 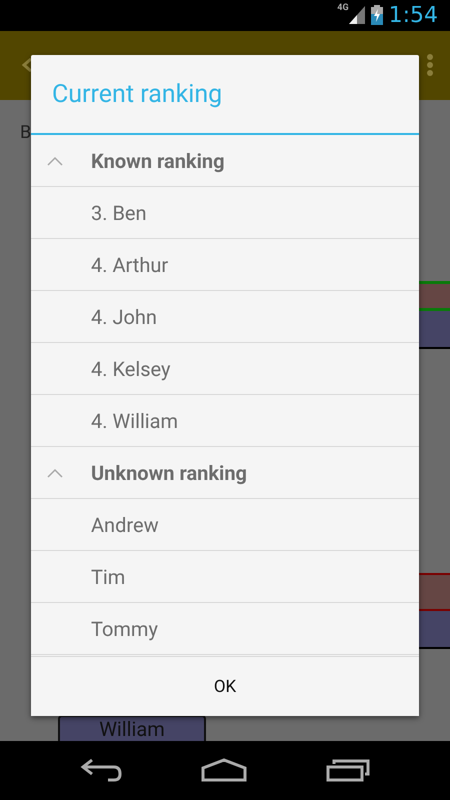 I want to click on section-title: Known ranking, so click(x=158, y=160).